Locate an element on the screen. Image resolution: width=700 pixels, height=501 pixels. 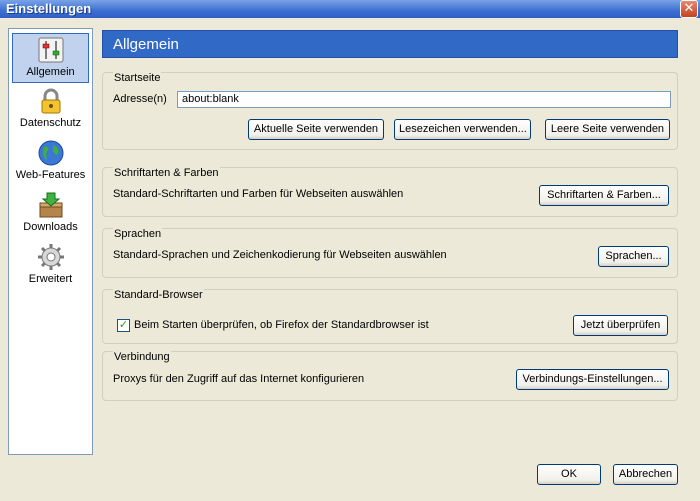
sidebar-item-web-features: Web-Features is located at coordinates (50, 162).